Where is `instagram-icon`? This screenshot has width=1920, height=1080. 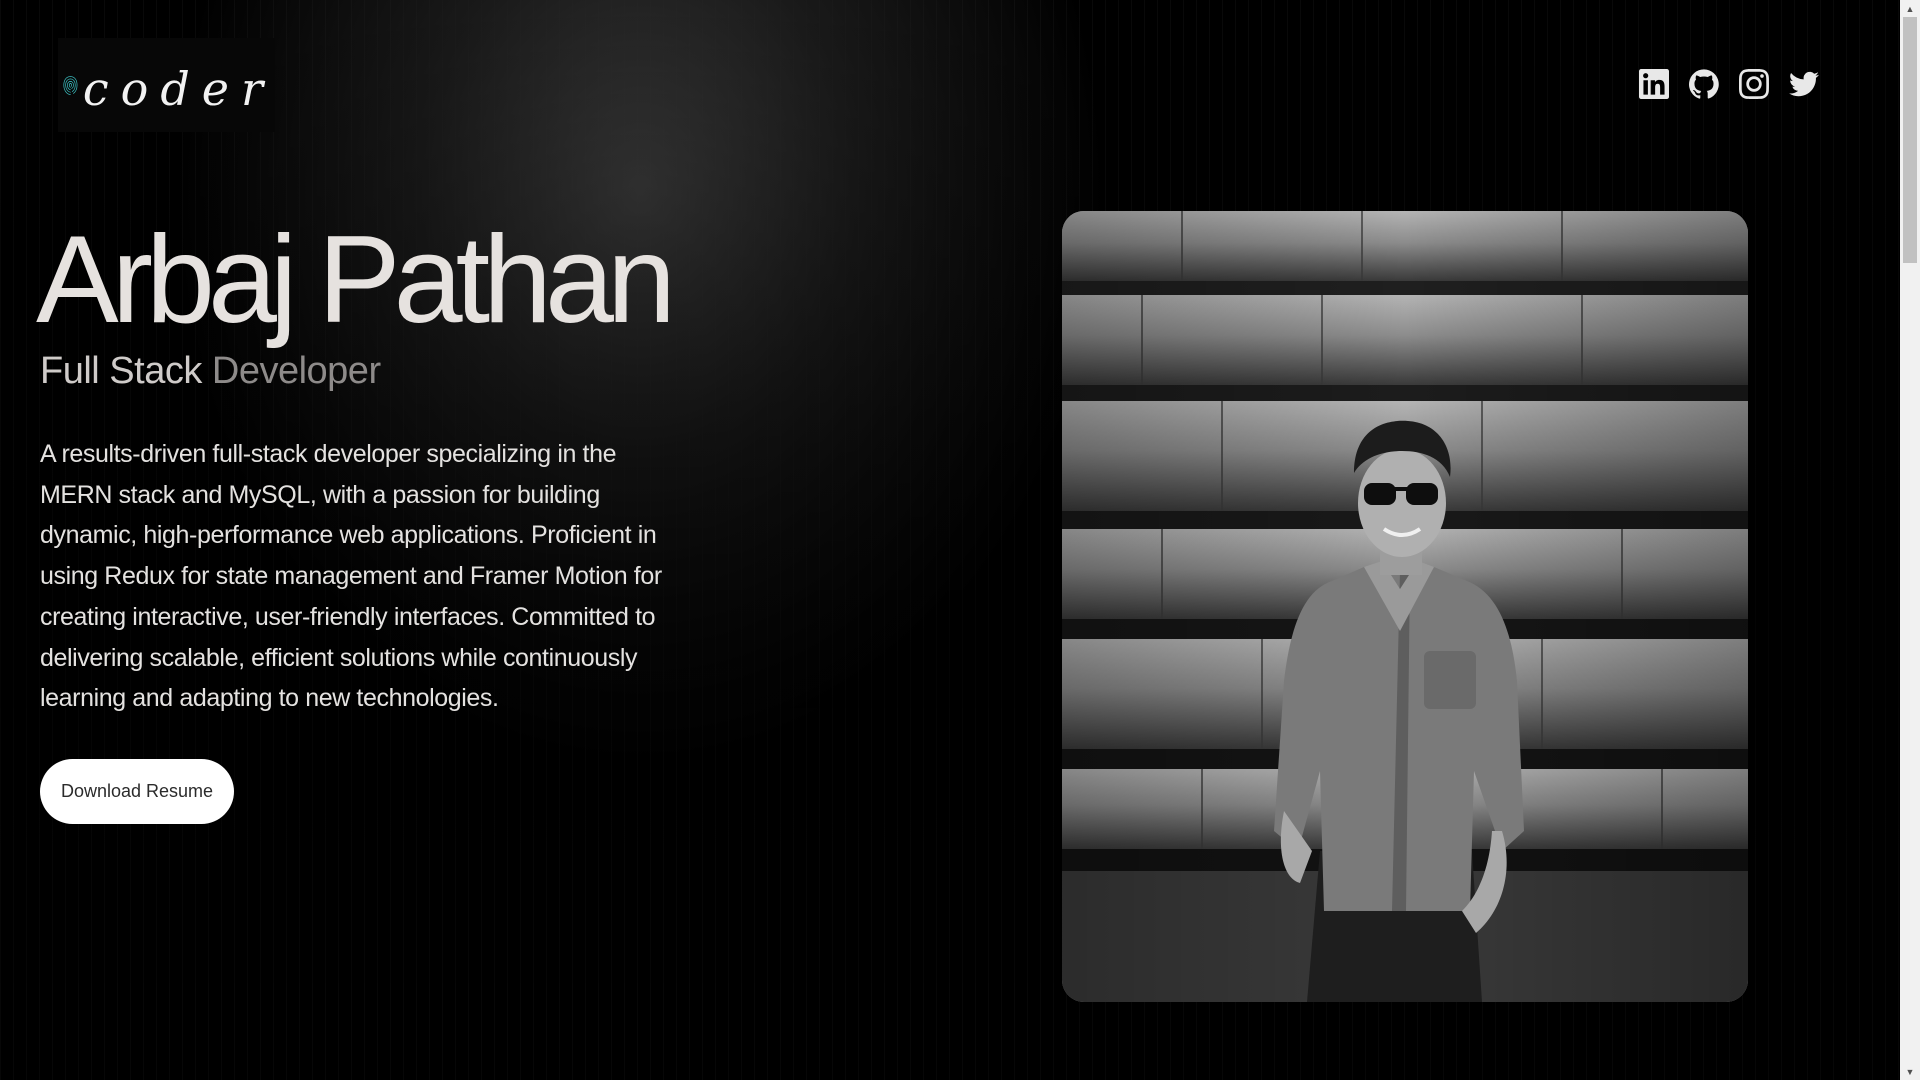 instagram-icon is located at coordinates (1754, 84).